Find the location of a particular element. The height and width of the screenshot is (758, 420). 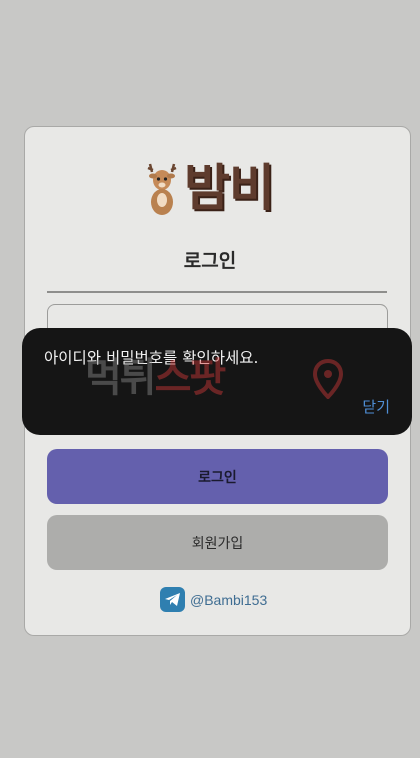

telegram-contact: @Bambi153 is located at coordinates (213, 599).